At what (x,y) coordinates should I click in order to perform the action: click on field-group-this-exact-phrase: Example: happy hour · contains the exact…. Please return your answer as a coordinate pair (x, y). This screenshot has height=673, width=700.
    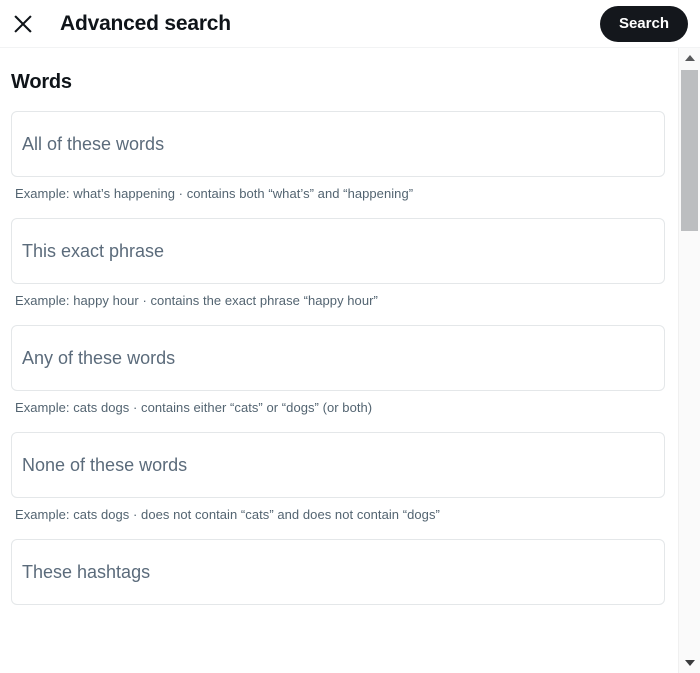
    Looking at the image, I should click on (339, 263).